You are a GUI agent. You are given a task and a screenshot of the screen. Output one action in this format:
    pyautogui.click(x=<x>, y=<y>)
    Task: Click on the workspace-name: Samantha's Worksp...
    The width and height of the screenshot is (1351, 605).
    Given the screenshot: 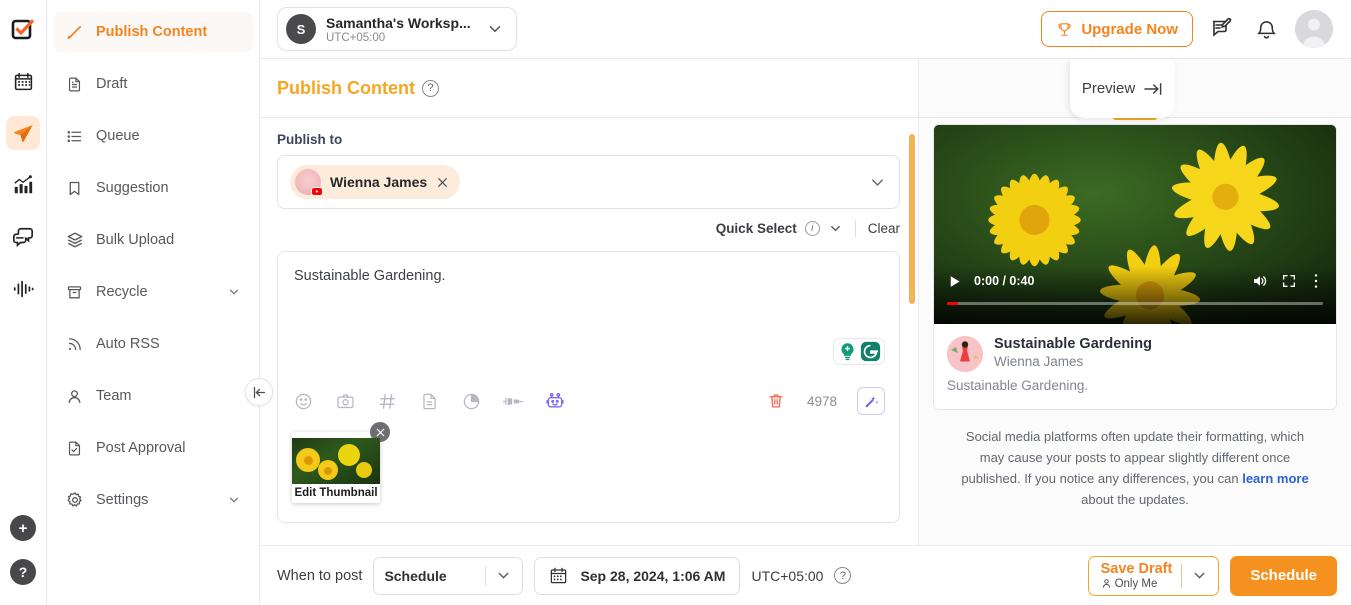 What is the action you would take?
    pyautogui.click(x=398, y=22)
    